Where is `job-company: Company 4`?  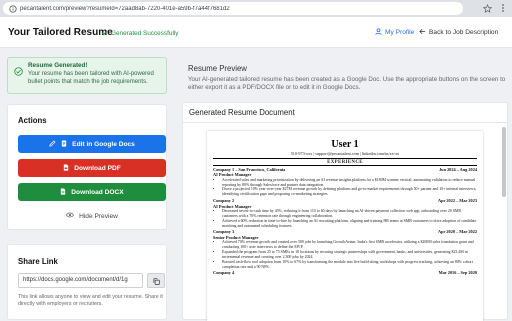
job-company: Company 4 is located at coordinates (224, 273).